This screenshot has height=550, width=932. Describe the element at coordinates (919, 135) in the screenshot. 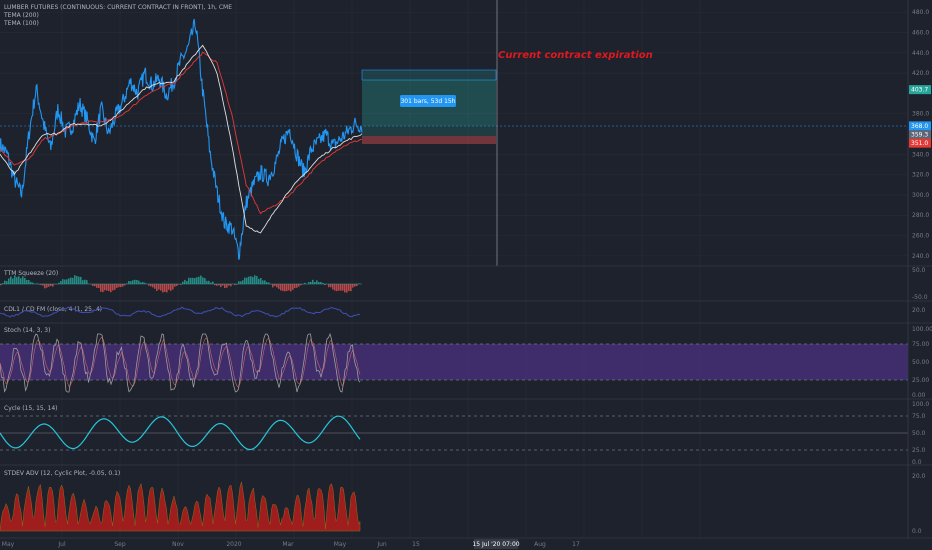

I see `price-tag-label: 359.3` at that location.